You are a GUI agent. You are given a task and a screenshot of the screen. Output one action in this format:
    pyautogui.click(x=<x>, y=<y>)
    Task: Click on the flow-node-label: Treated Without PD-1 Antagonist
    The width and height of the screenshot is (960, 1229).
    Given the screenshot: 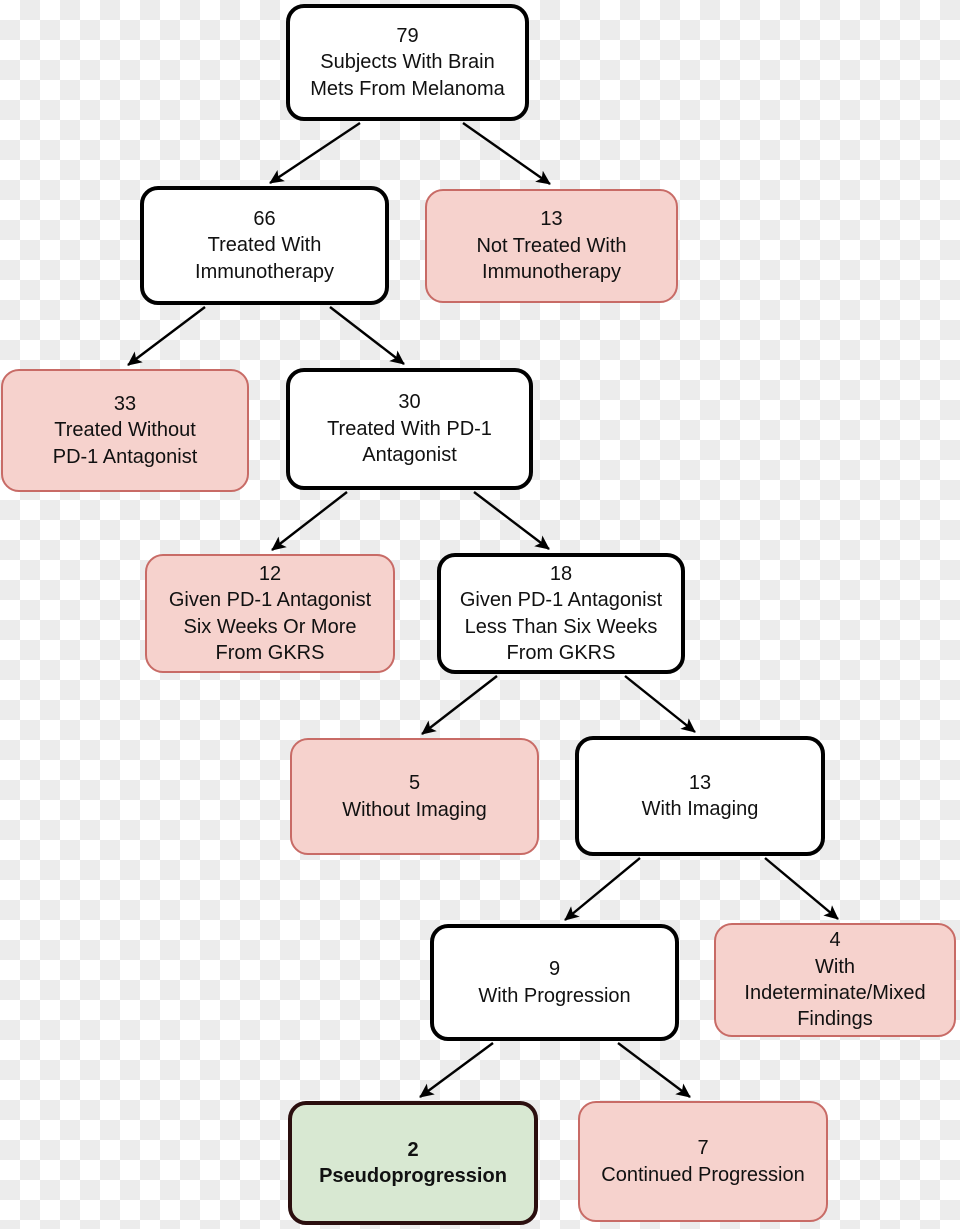 What is the action you would take?
    pyautogui.click(x=125, y=443)
    